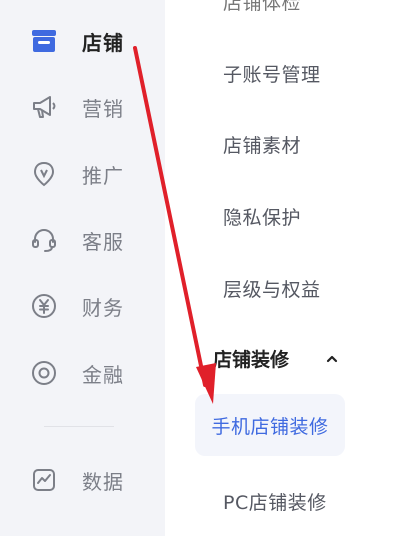  Describe the element at coordinates (270, 425) in the screenshot. I see `sub-item-mobile-decoration: 手机店铺装修` at that location.